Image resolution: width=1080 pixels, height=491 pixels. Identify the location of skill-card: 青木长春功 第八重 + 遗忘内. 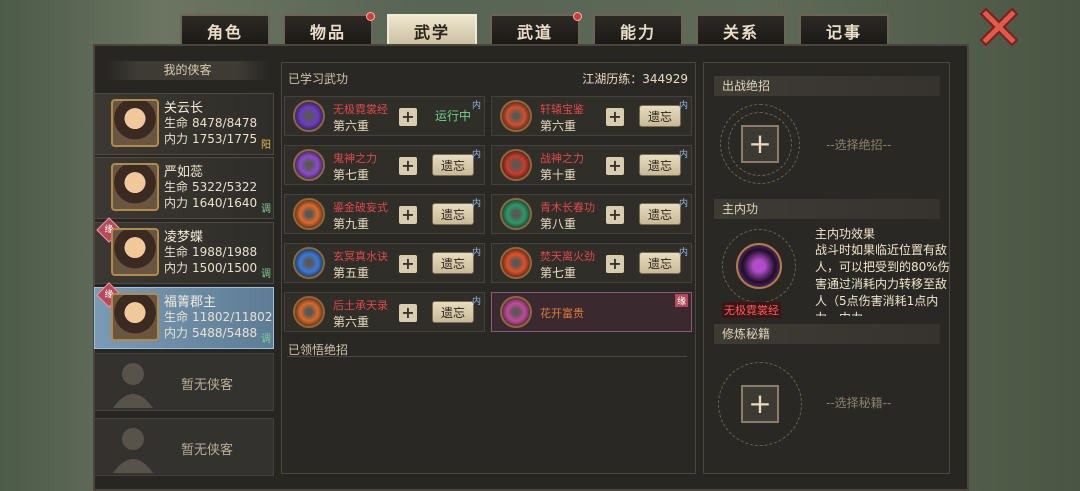
(591, 214).